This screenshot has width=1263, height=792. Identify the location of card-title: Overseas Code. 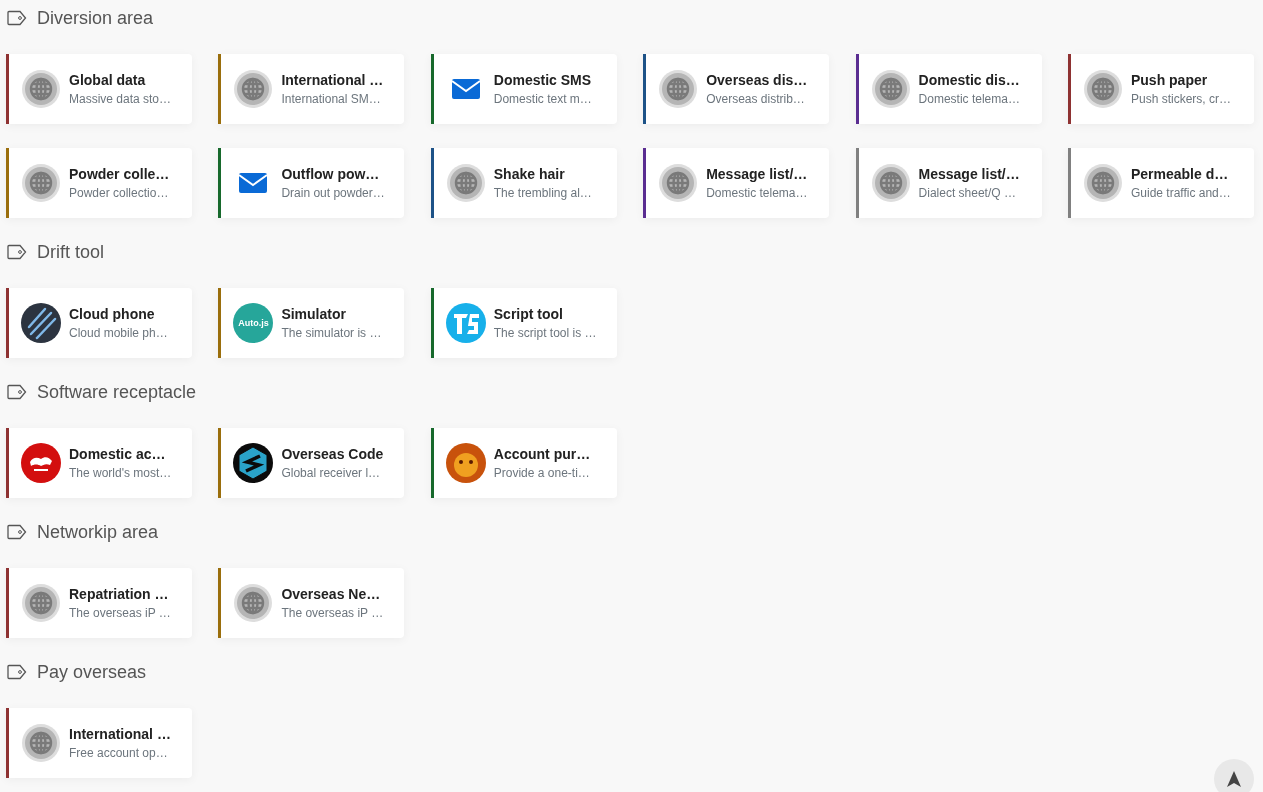
(332, 454).